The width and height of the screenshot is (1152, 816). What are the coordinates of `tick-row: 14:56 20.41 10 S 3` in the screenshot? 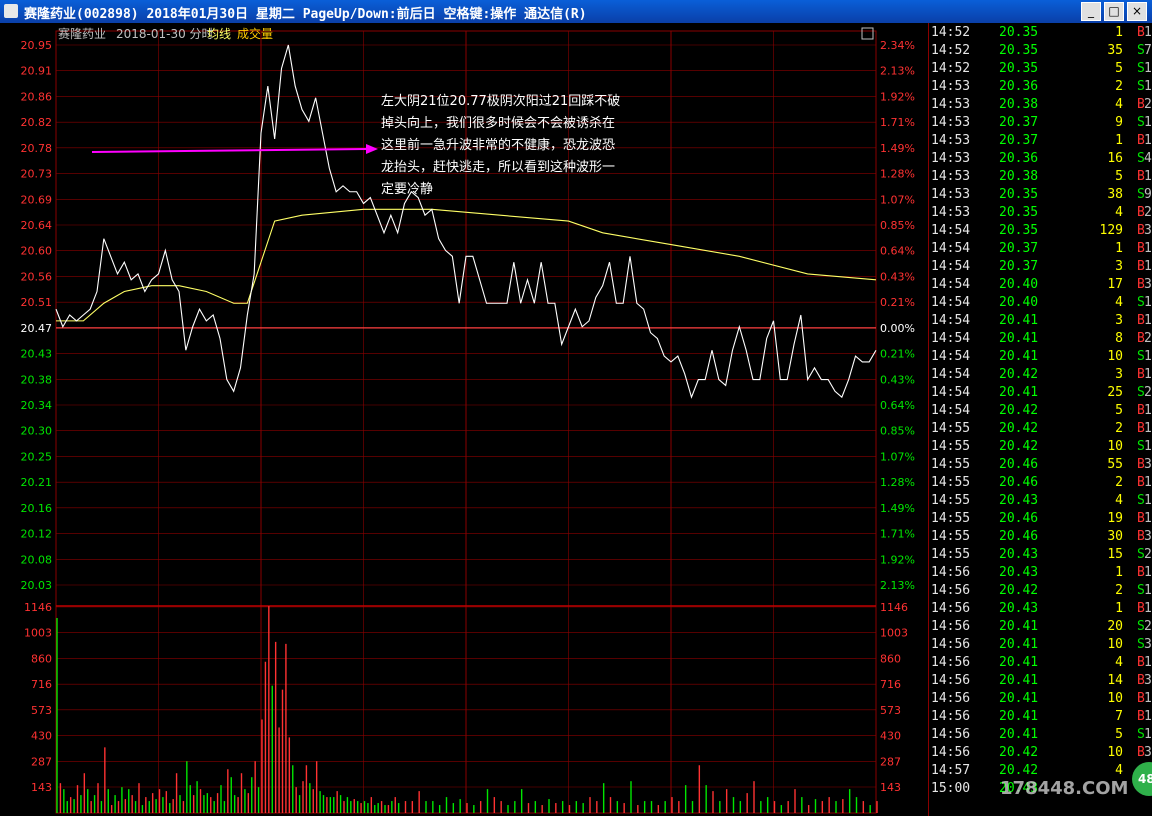 It's located at (1040, 646).